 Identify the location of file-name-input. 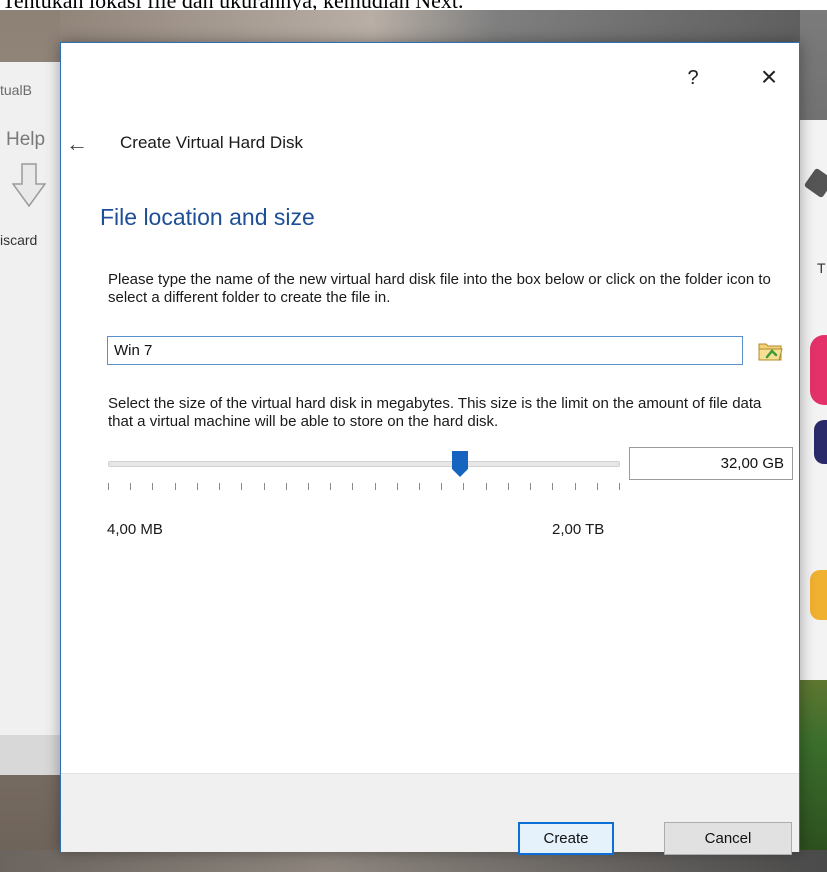
(425, 350).